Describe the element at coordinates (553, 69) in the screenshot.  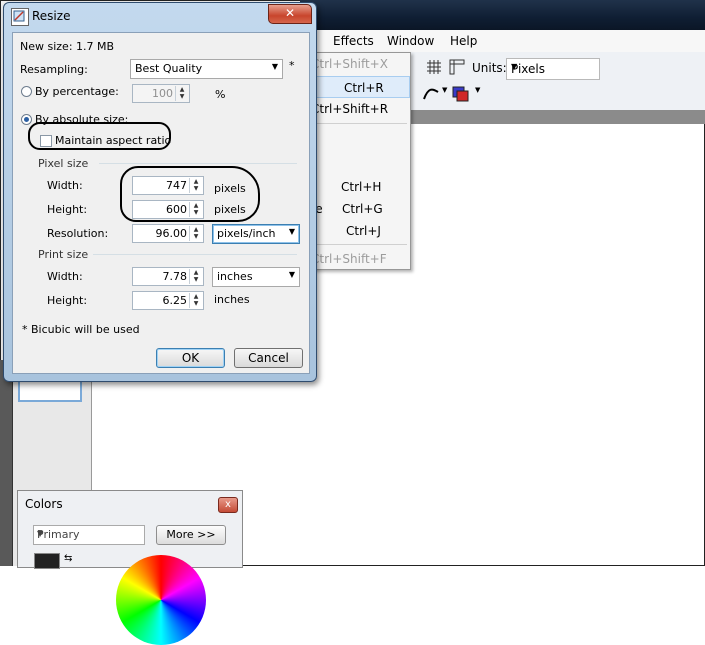
I see `units-select: Pixels ▼` at that location.